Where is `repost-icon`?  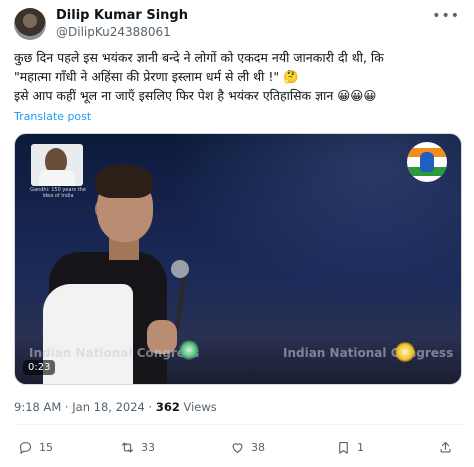
repost-icon is located at coordinates (127, 447).